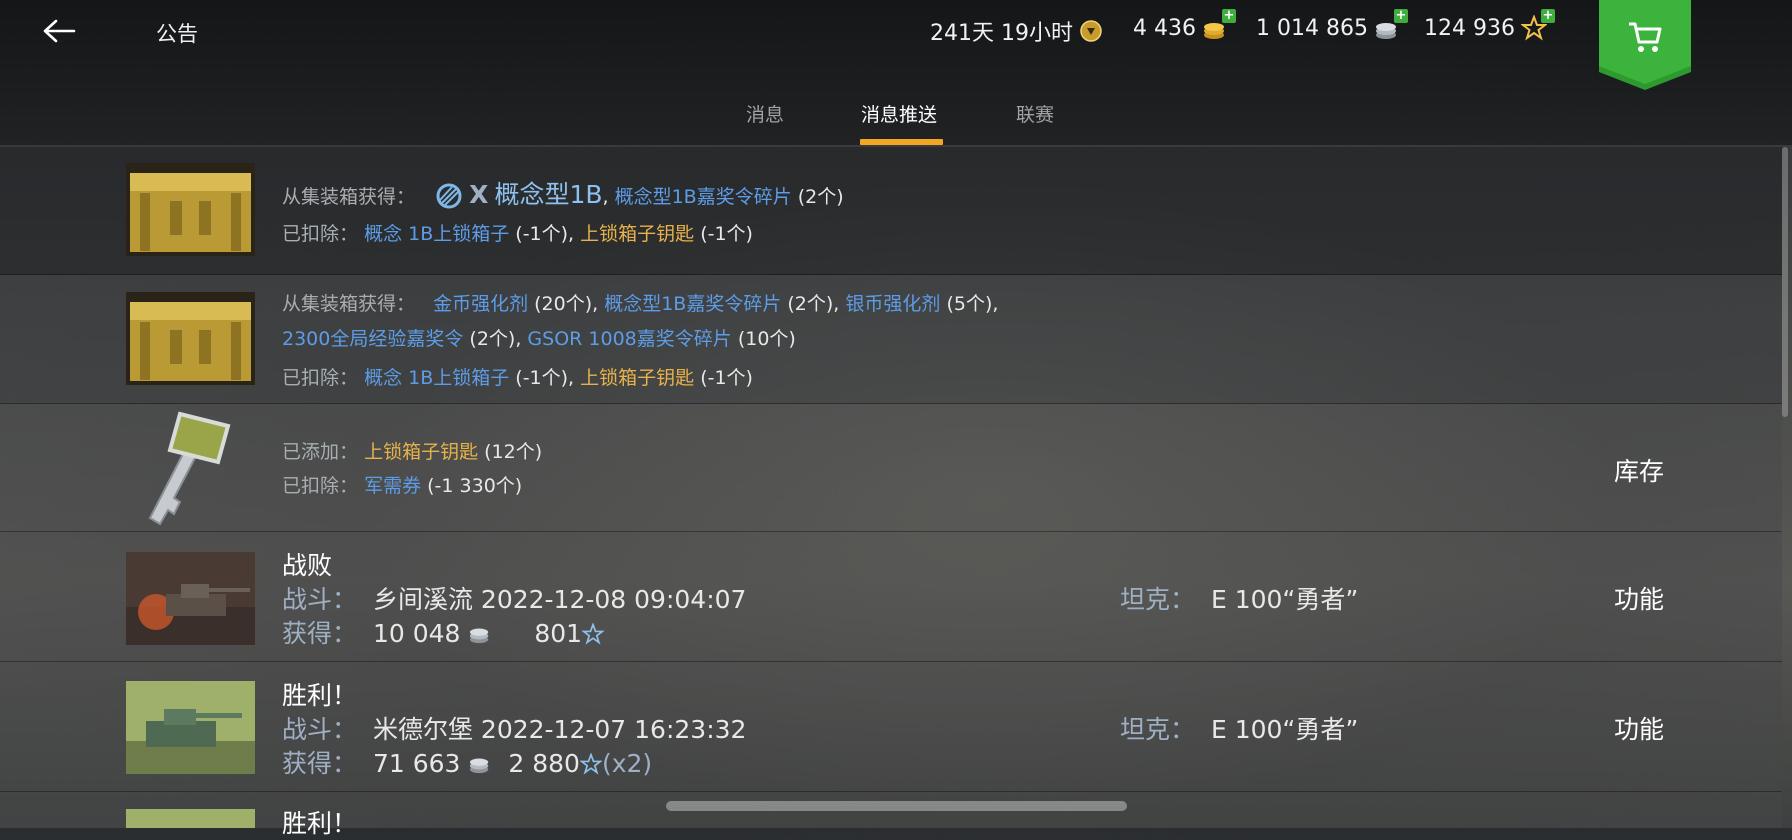  Describe the element at coordinates (349, 304) in the screenshot. I see `label-obtained: 从集装箱获得：` at that location.